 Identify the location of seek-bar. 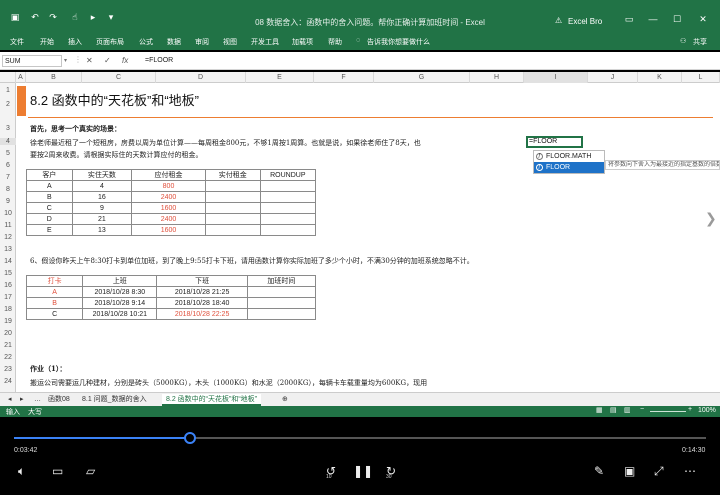
(360, 438).